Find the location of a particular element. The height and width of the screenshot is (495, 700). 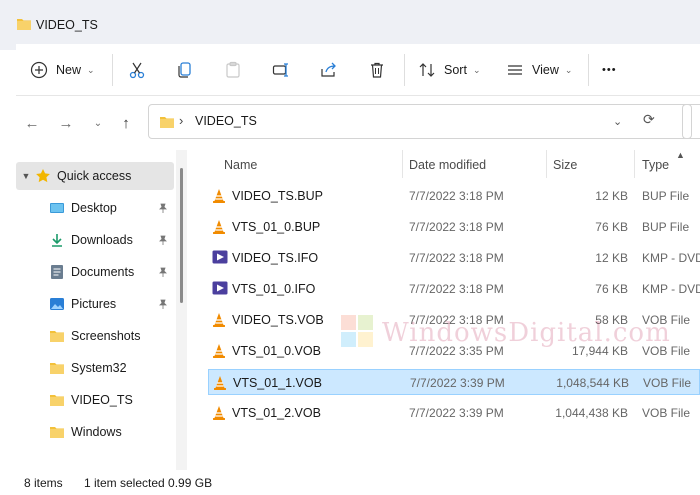

view-list-icon is located at coordinates (515, 70).